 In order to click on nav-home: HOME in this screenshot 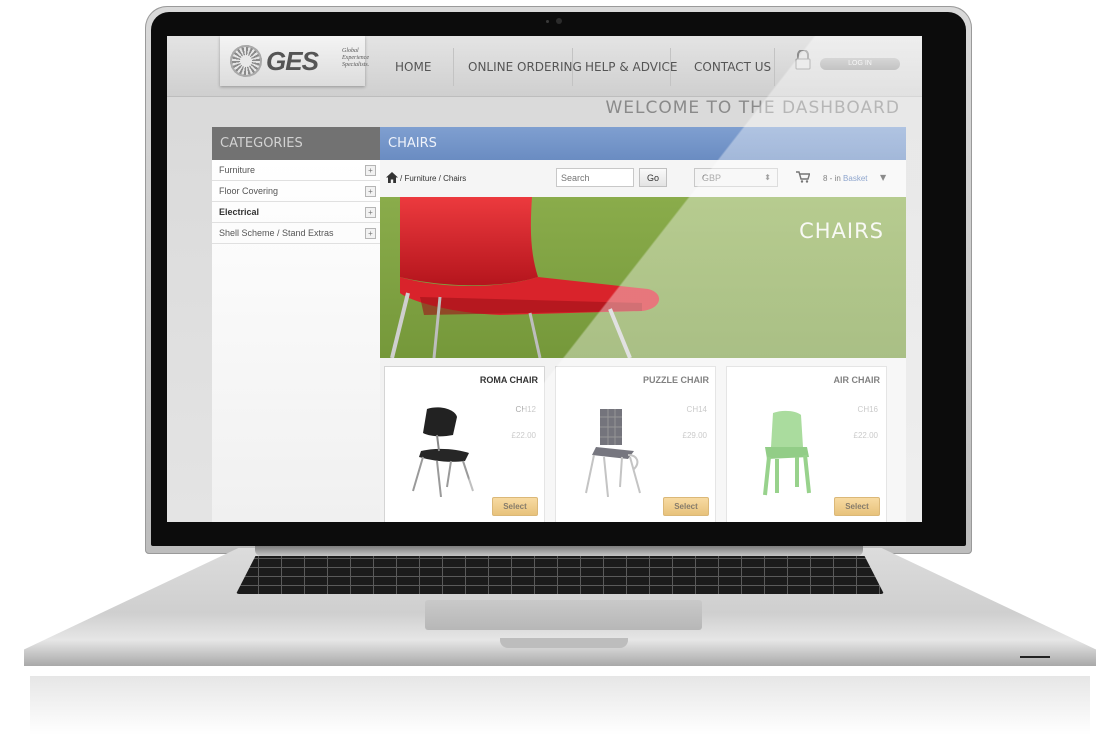, I will do `click(413, 67)`.